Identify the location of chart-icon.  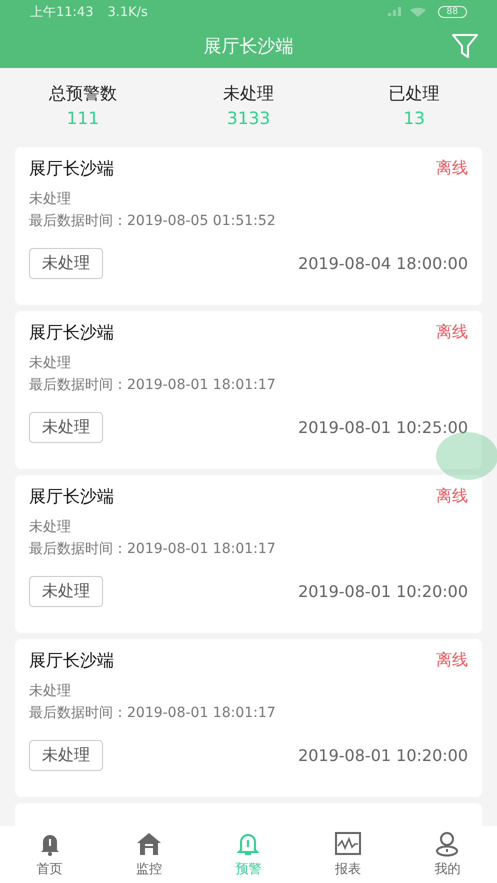
(348, 844).